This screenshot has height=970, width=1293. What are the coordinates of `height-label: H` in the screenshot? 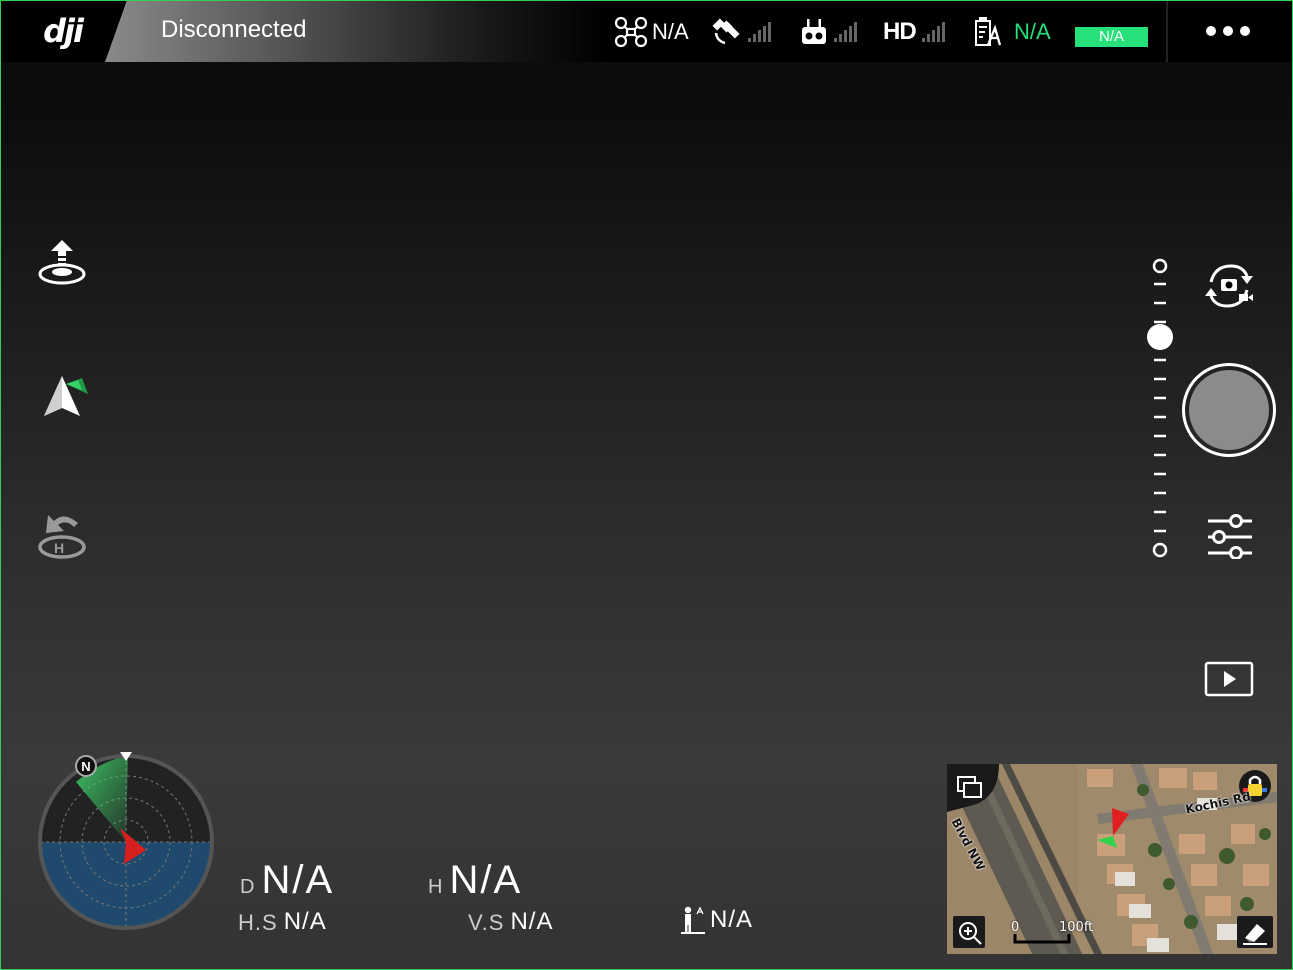 It's located at (436, 887).